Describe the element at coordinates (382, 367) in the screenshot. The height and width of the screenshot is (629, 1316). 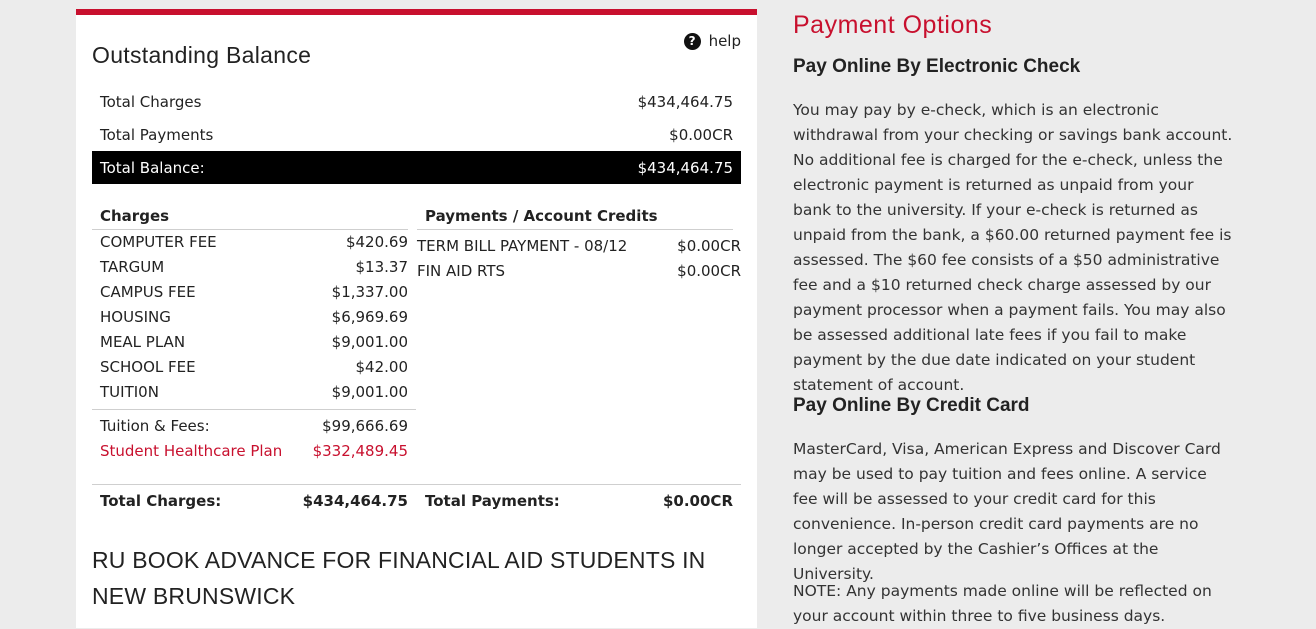
I see `charge-item-value: $42.00` at that location.